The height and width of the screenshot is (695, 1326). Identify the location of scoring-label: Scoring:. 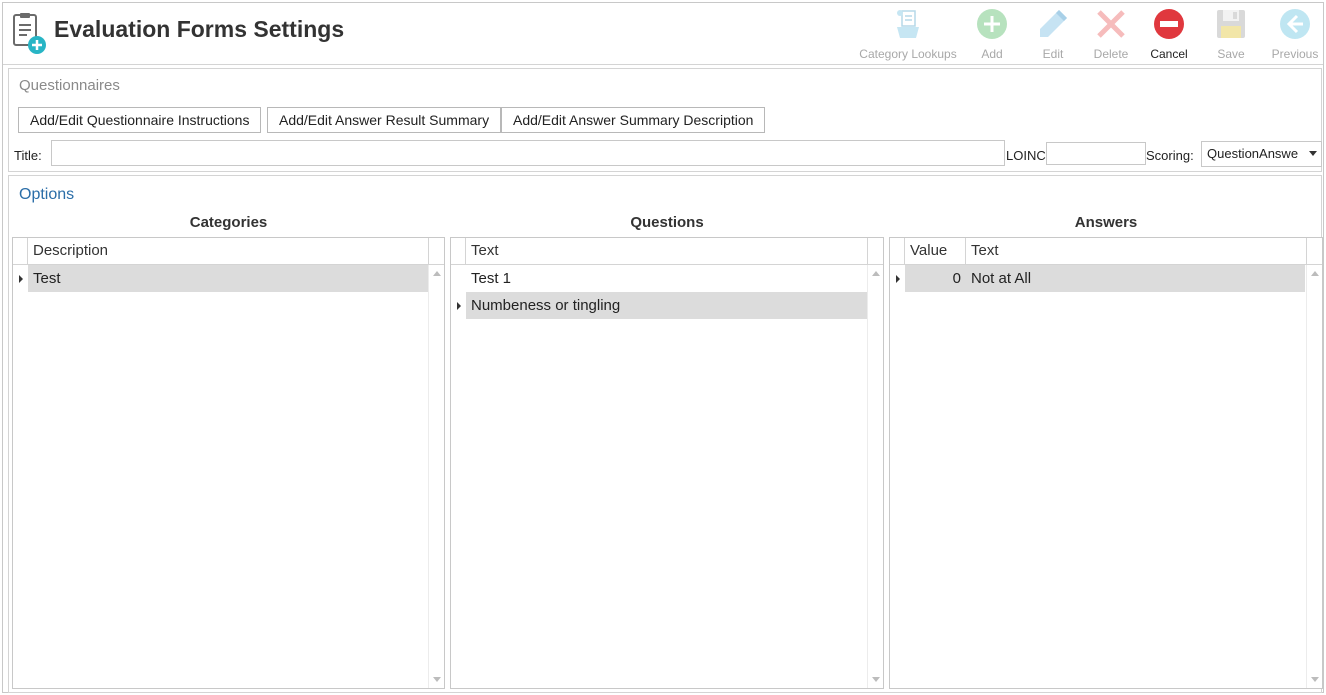
(1170, 155).